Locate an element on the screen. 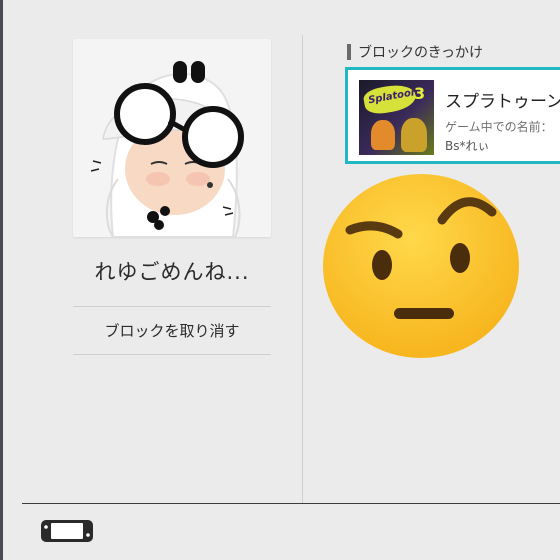  section-heading: ブロックのきっかけ is located at coordinates (415, 52).